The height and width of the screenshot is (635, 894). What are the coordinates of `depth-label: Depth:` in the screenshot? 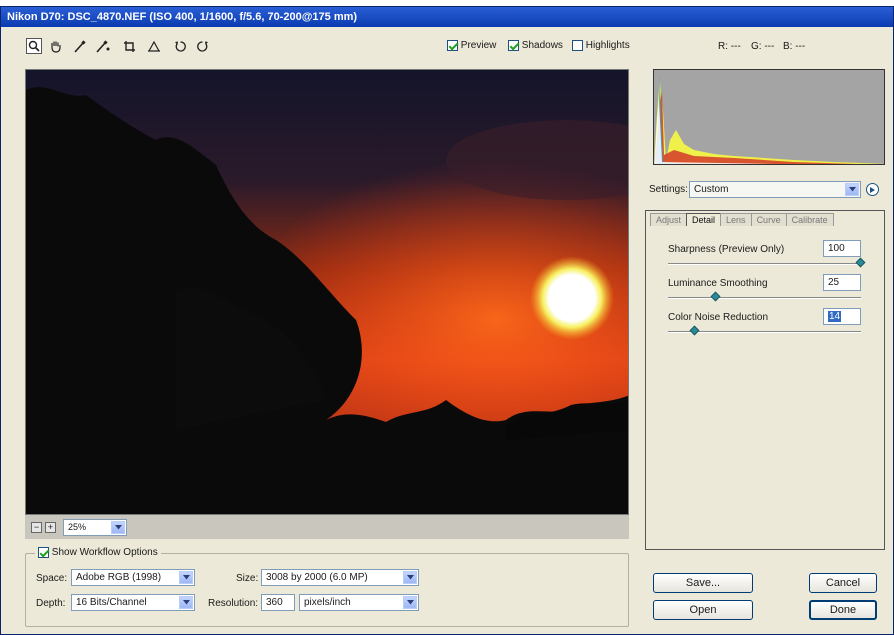 It's located at (51, 603).